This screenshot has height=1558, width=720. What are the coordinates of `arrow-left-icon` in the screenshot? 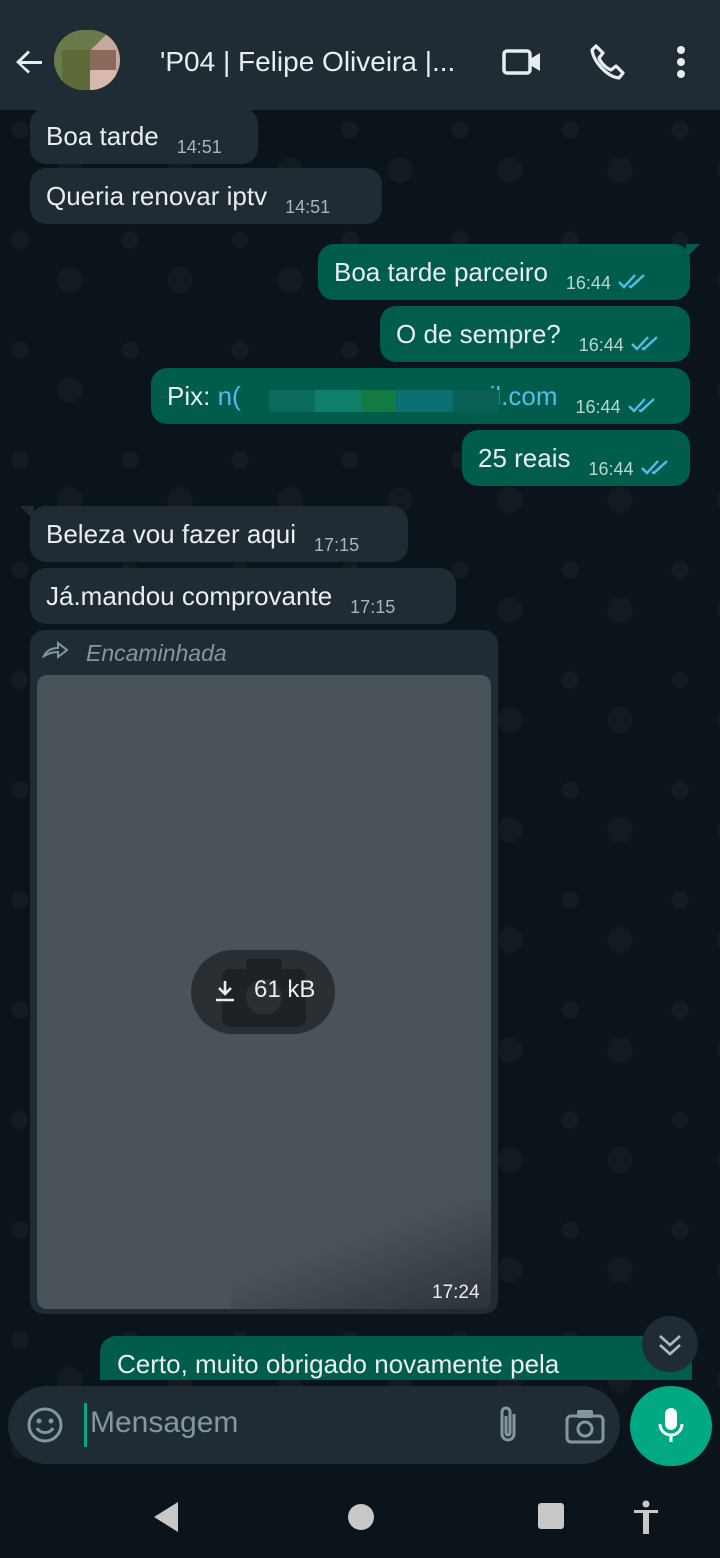 It's located at (30, 62).